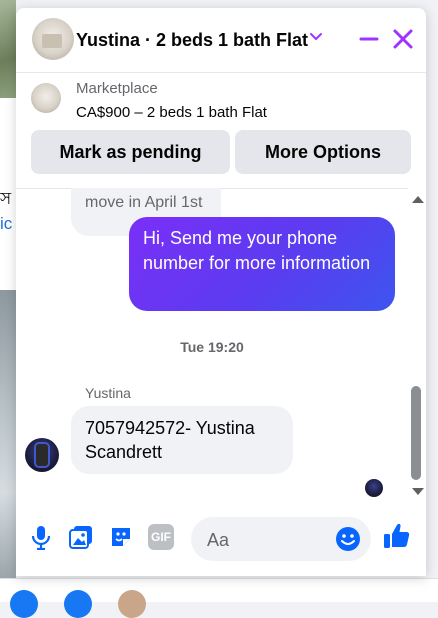  What do you see at coordinates (403, 39) in the screenshot?
I see `close-icon` at bounding box center [403, 39].